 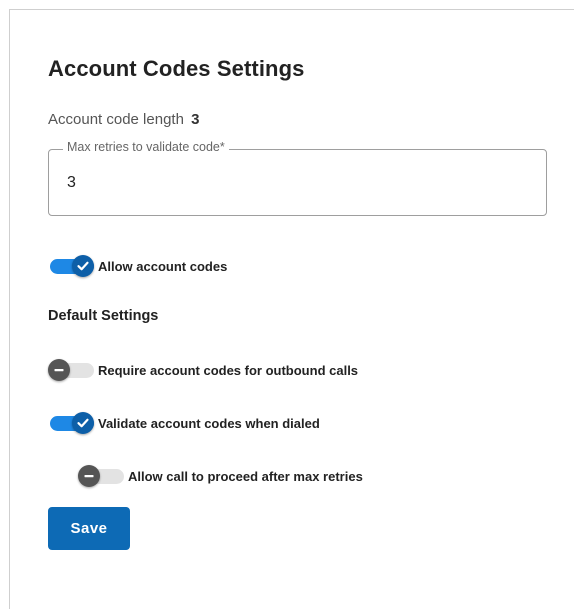 I want to click on page-title: Account Codes Settings, so click(x=176, y=68).